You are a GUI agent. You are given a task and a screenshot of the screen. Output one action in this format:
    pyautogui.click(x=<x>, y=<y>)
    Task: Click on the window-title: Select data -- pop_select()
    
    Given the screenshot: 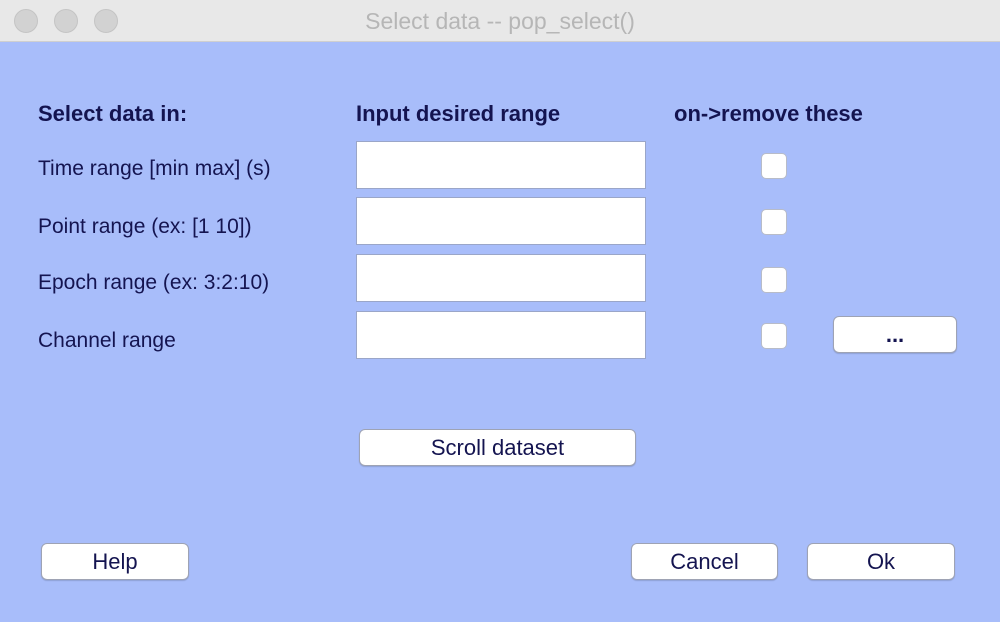 What is the action you would take?
    pyautogui.click(x=500, y=21)
    